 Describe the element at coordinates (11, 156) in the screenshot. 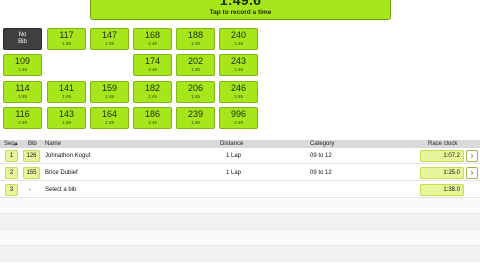

I see `seq-cell: 1` at that location.